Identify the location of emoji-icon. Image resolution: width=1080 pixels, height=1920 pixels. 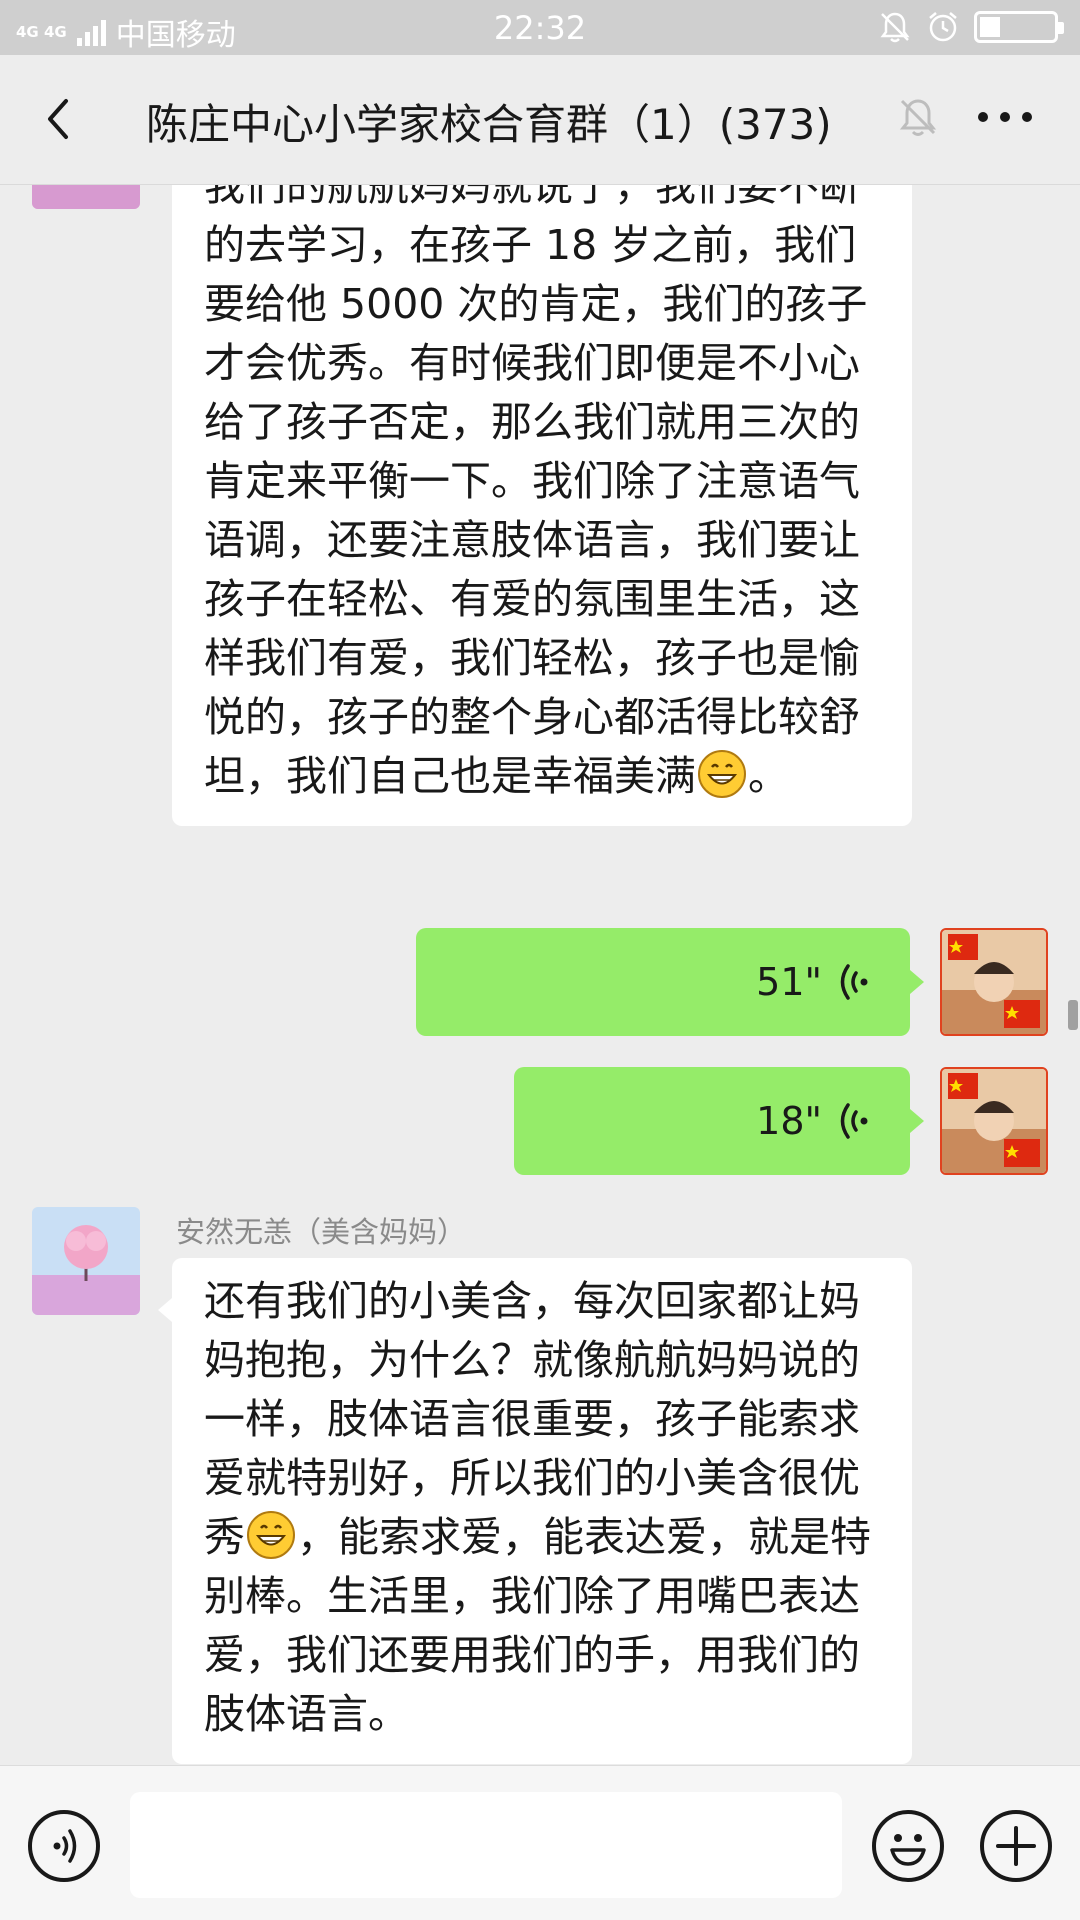
(908, 1850).